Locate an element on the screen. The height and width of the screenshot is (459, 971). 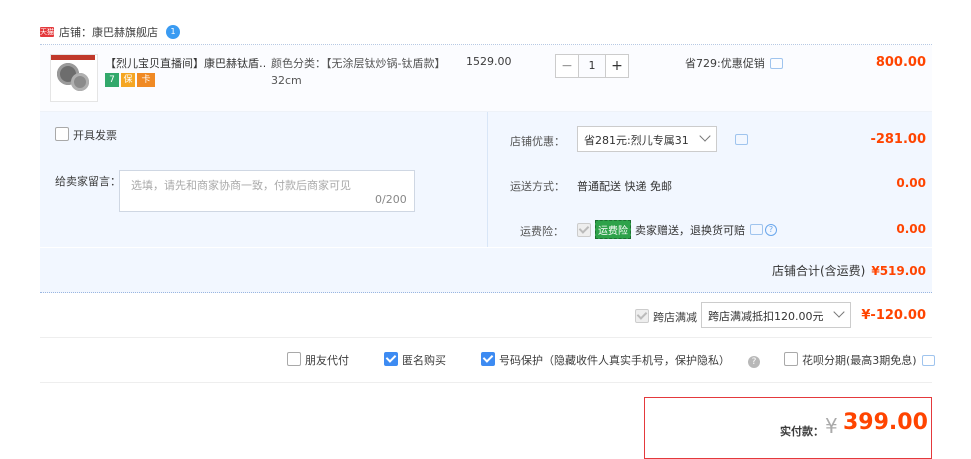
friend-pay-checkbox is located at coordinates (294, 359).